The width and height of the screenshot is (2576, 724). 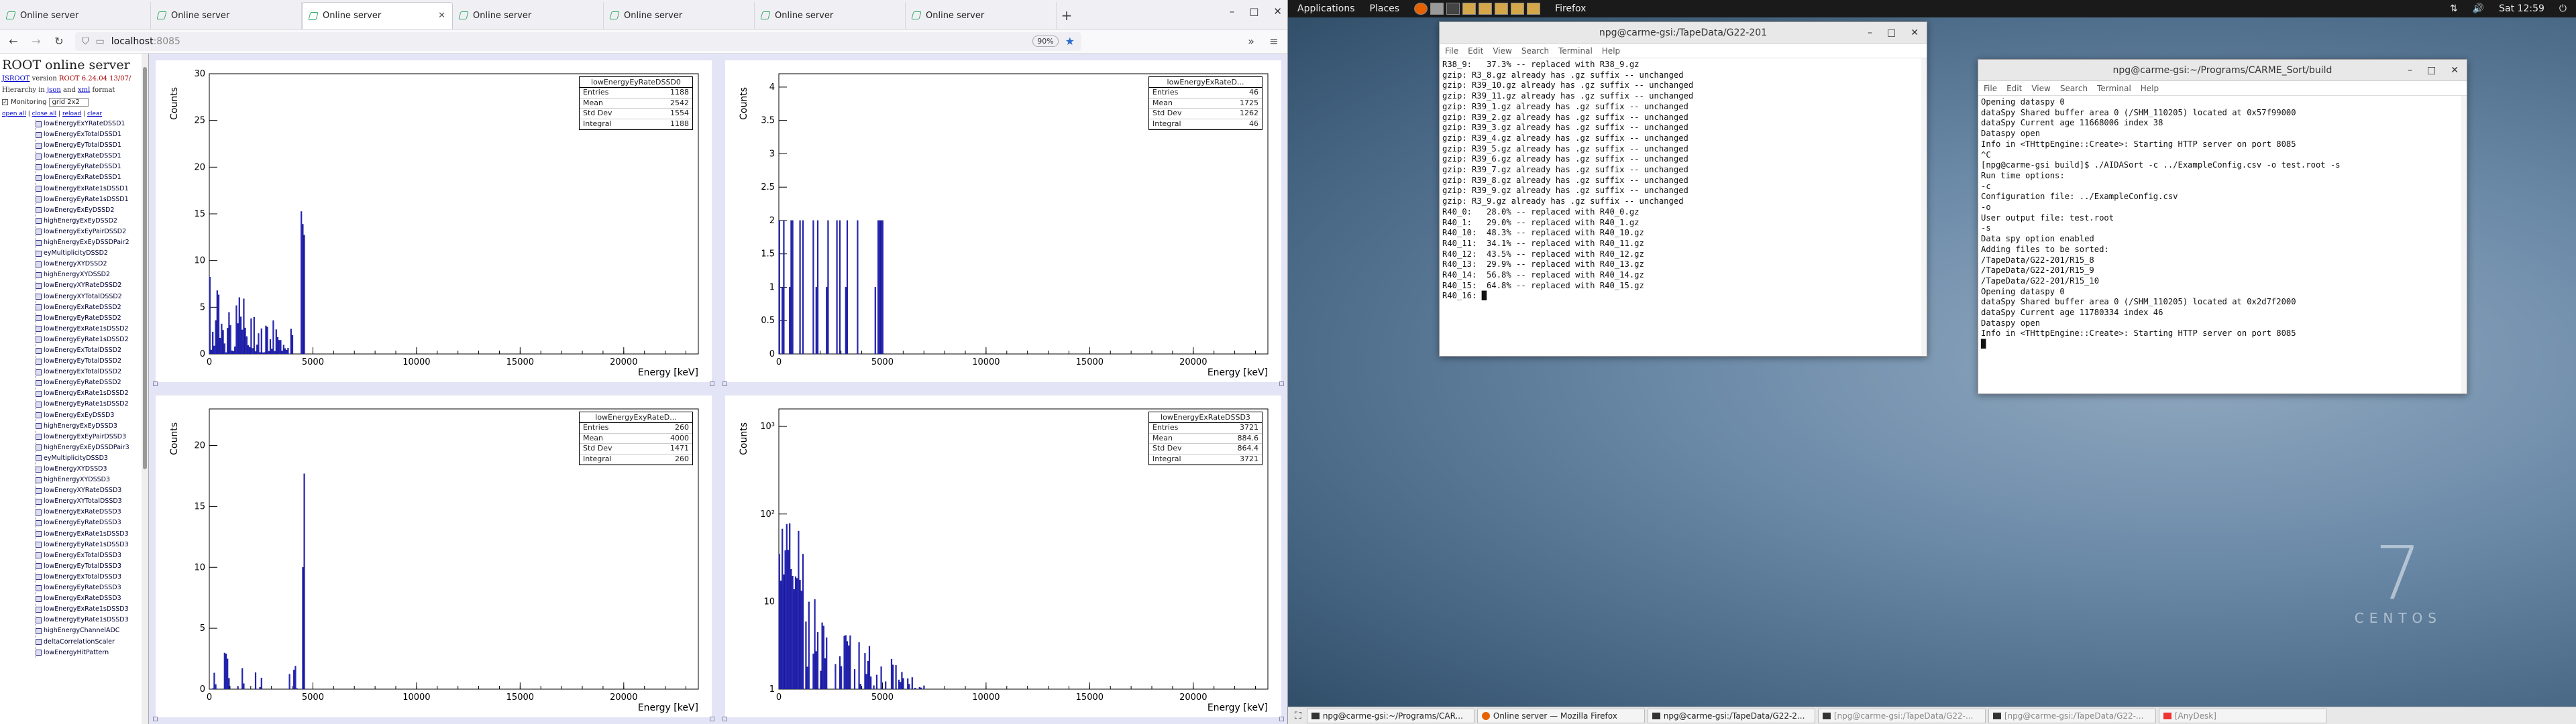 What do you see at coordinates (1486, 9) in the screenshot?
I see `workspace-2-icon` at bounding box center [1486, 9].